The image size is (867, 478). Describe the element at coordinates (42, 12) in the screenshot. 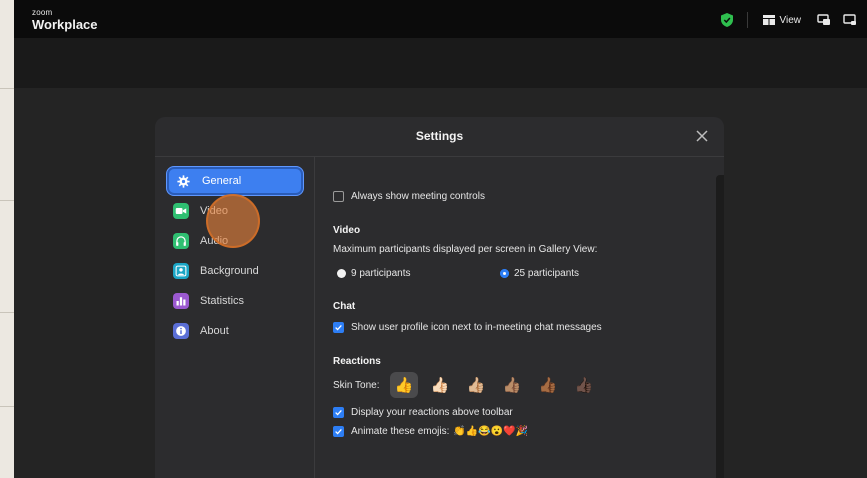

I see `logo-small-text: zoom` at that location.